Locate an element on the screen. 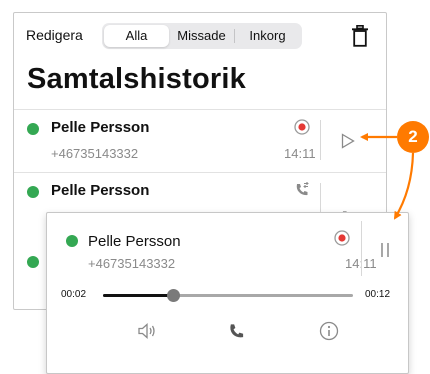  playback-progress is located at coordinates (138, 295).